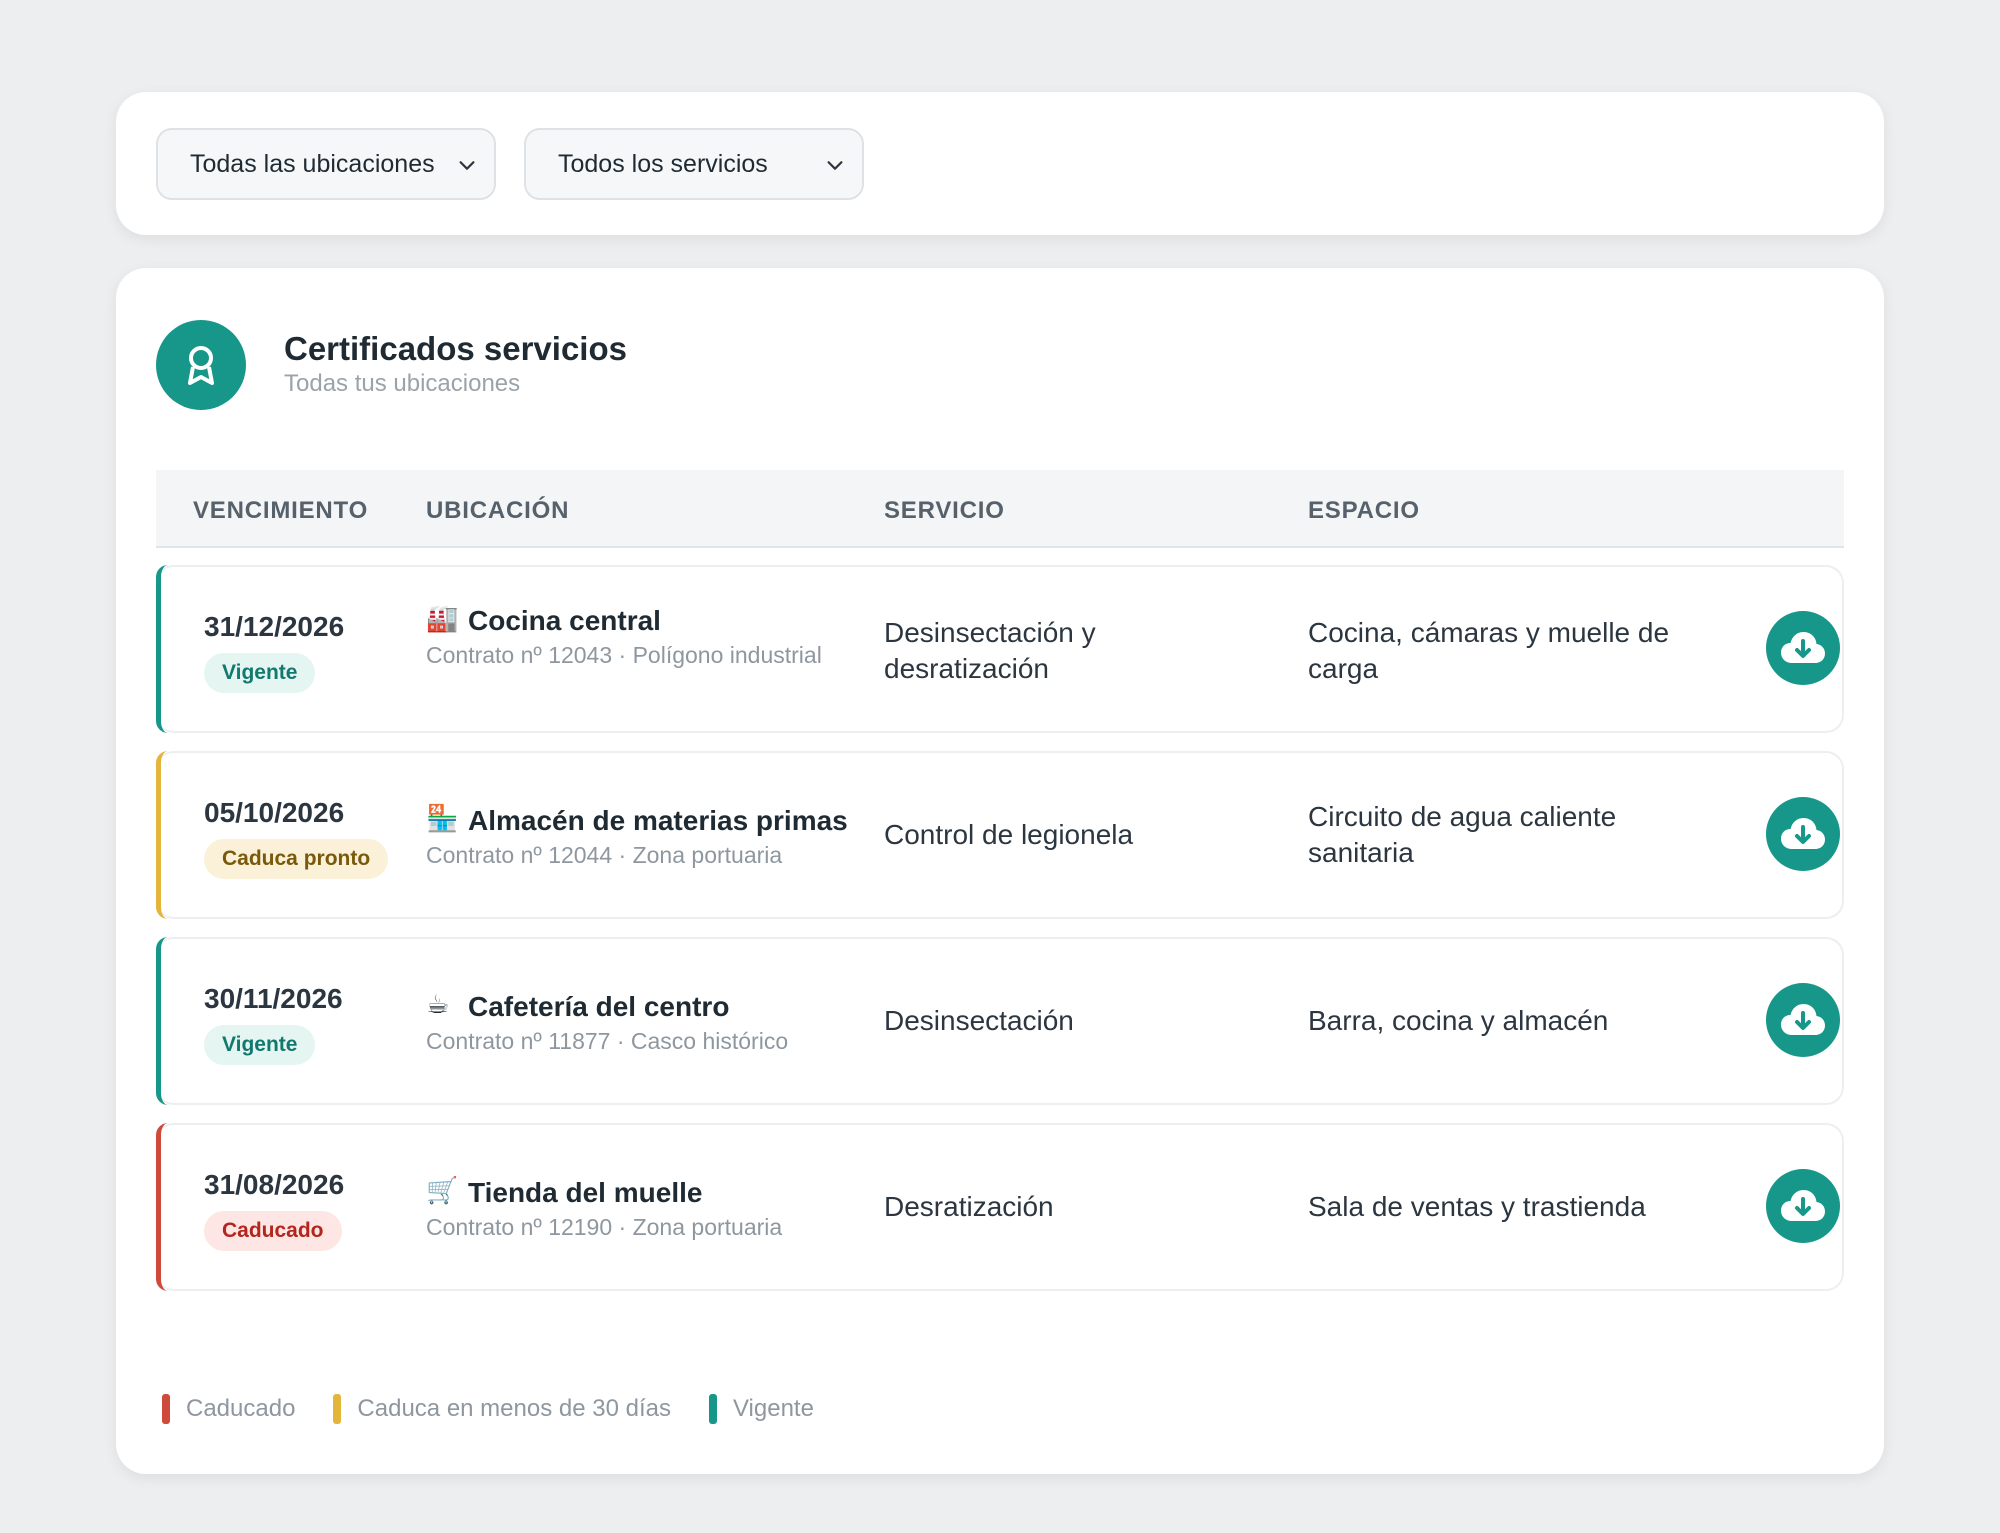 Image resolution: width=2000 pixels, height=1533 pixels. I want to click on table-header: VENCIMIENTO UBICACIÓN SERVICIO ESPACIO, so click(1000, 509).